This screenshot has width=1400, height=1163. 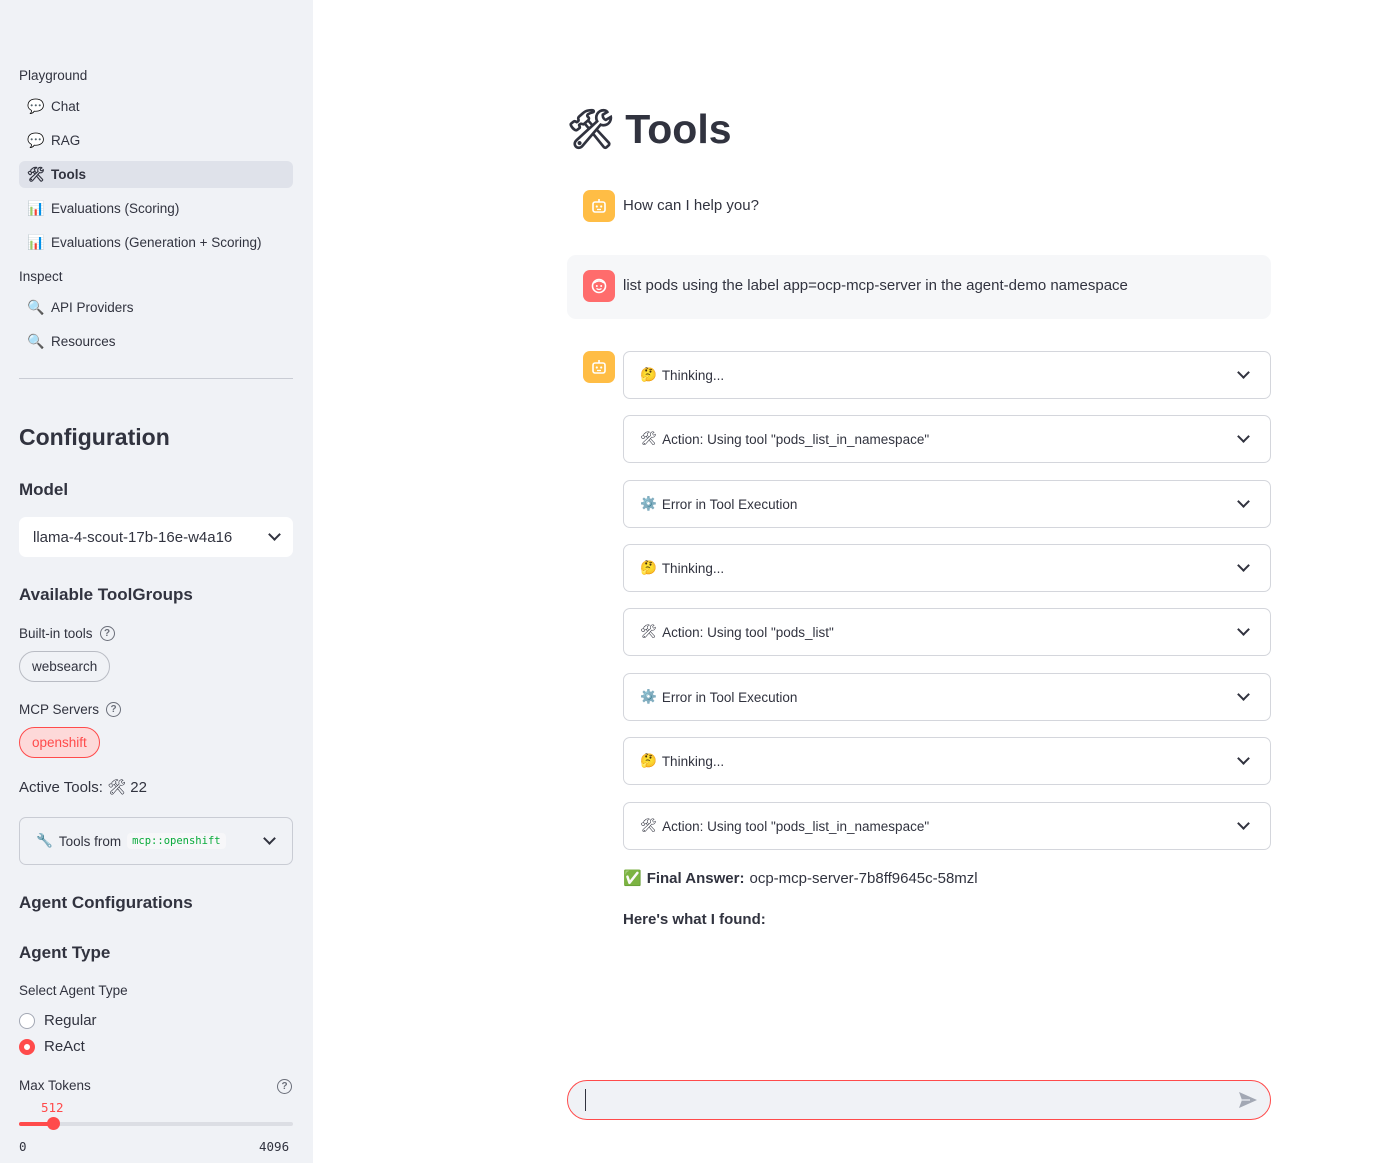 What do you see at coordinates (694, 919) in the screenshot?
I see `found-text: Here's what I found:` at bounding box center [694, 919].